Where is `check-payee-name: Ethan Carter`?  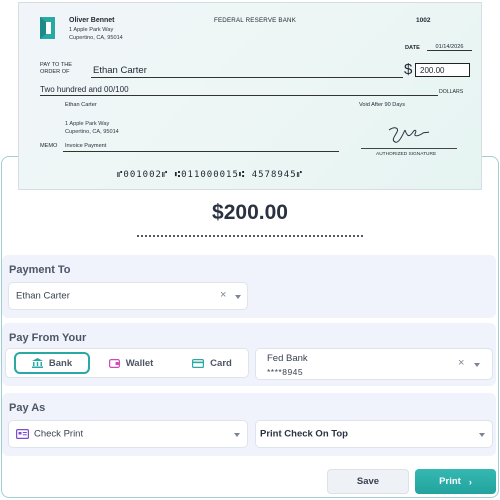
check-payee-name: Ethan Carter is located at coordinates (120, 70).